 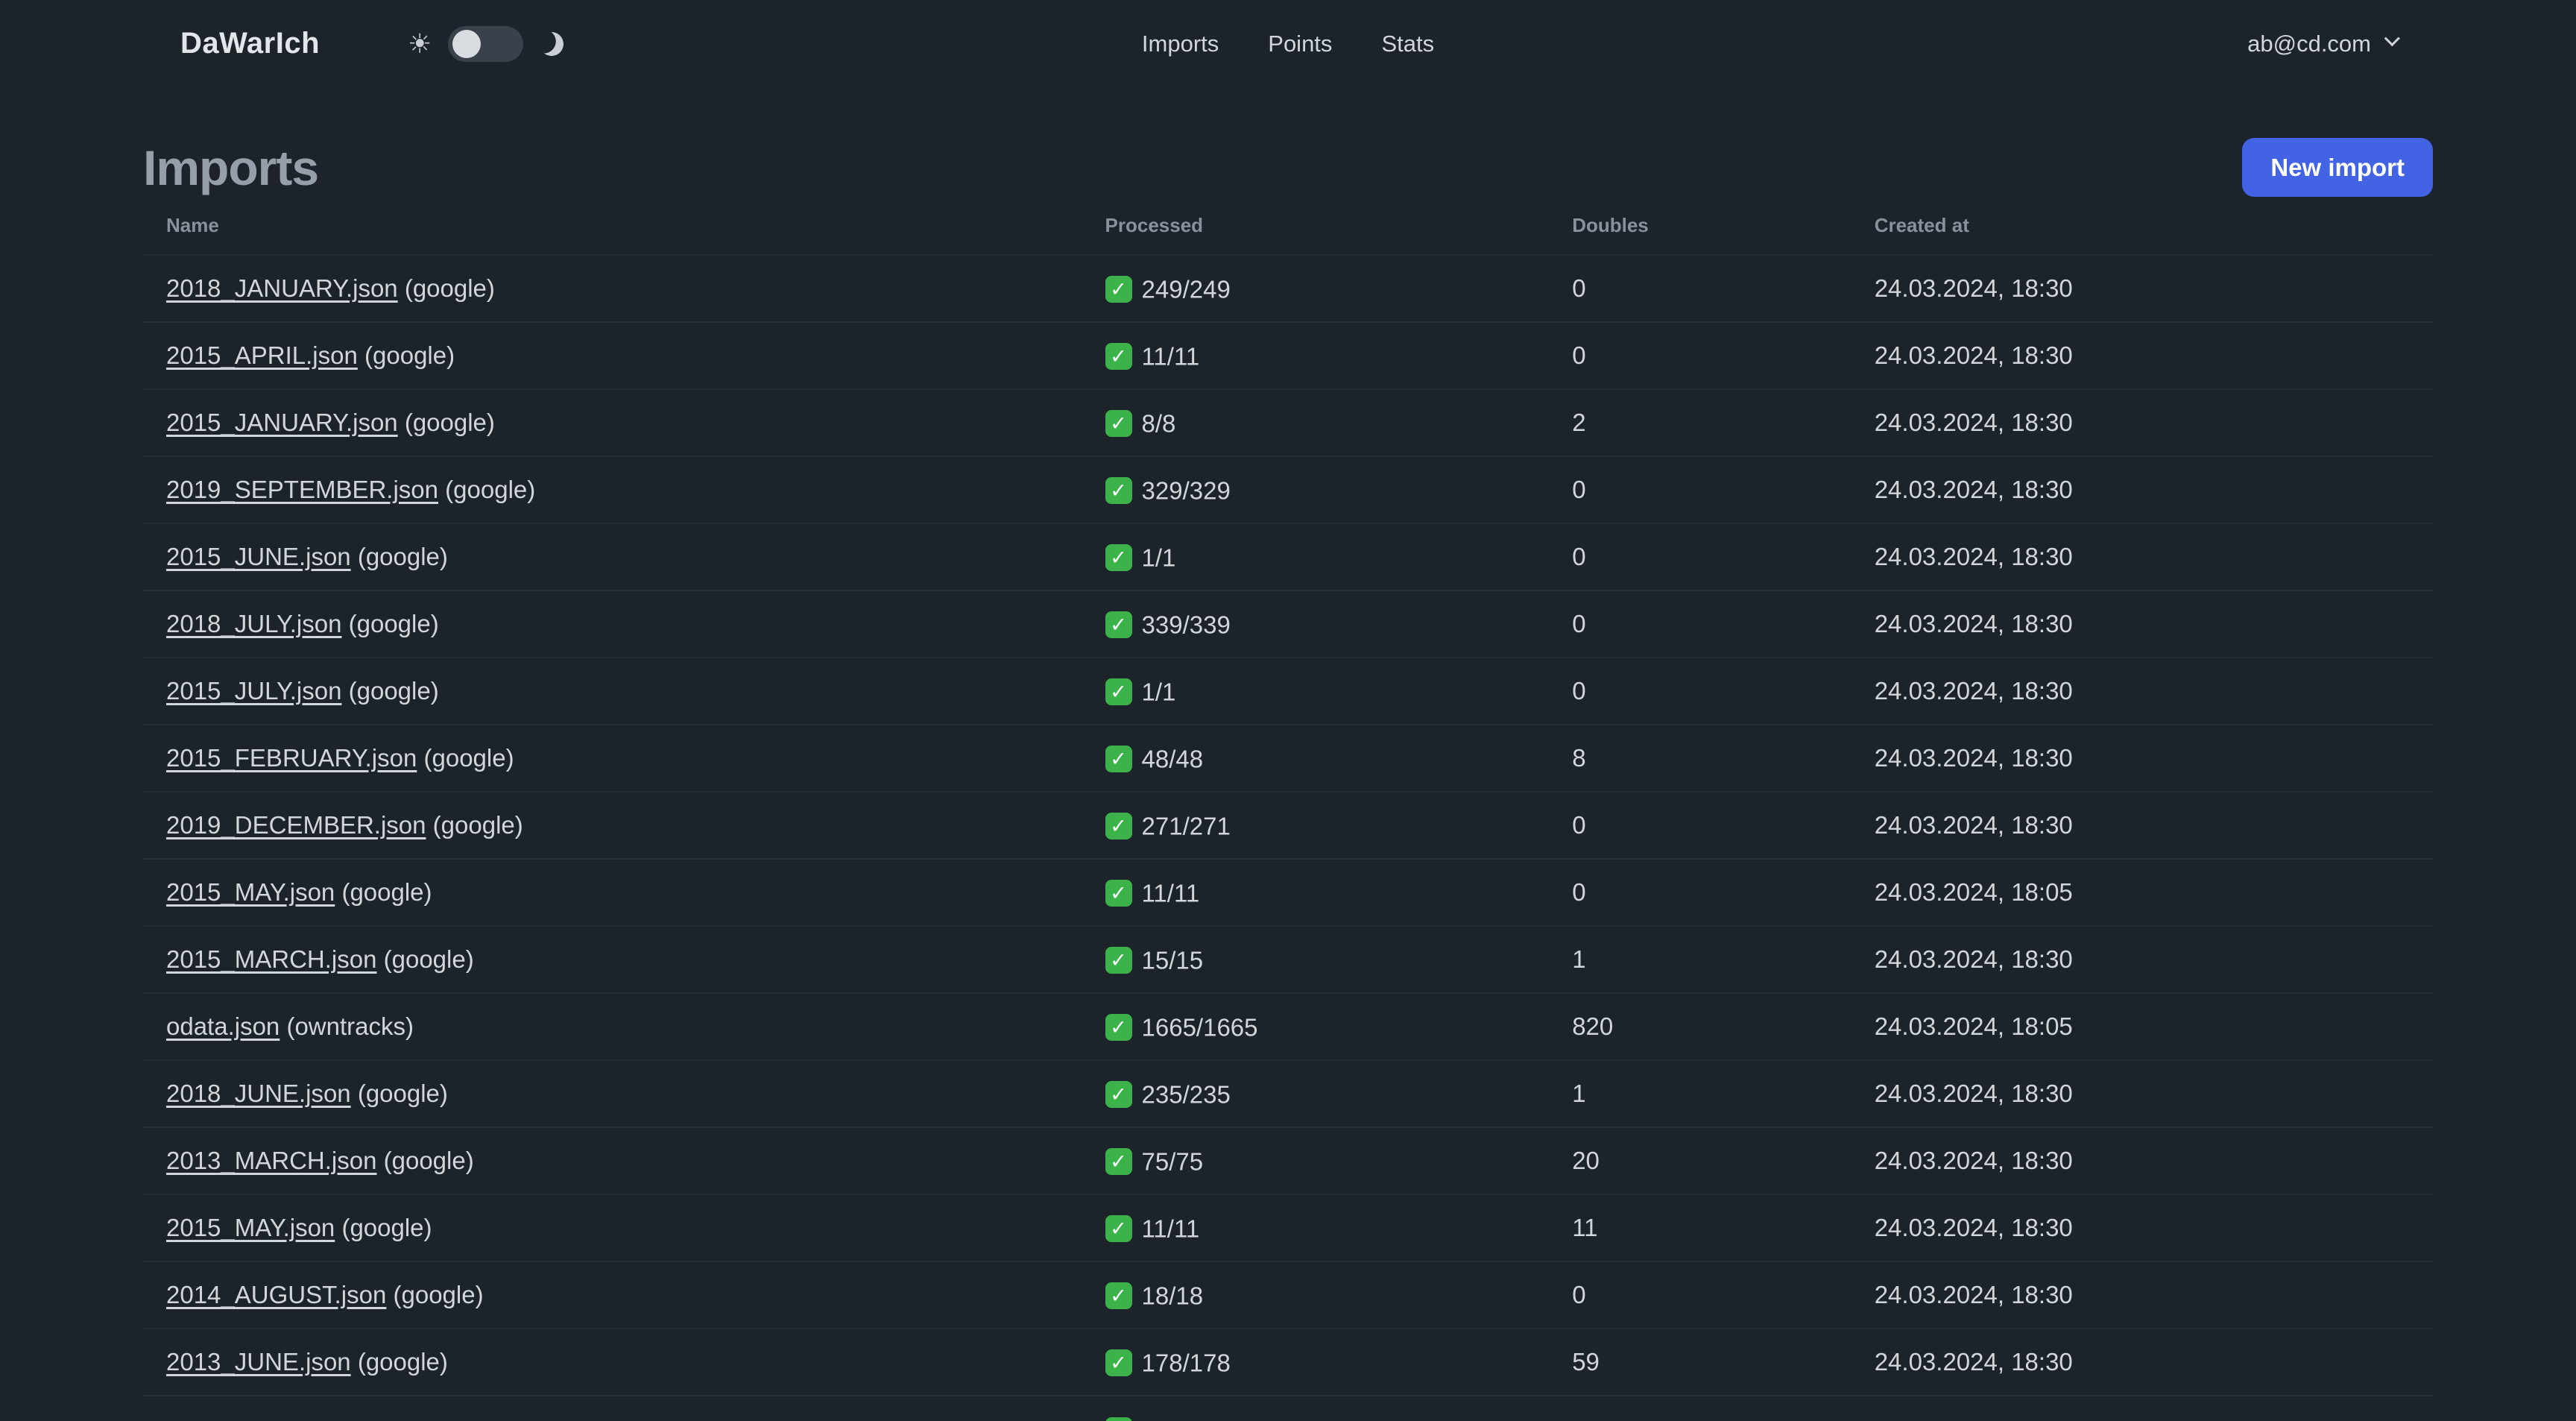 What do you see at coordinates (612, 624) in the screenshot?
I see `import-name-cell: 2018_JULY.json (google)` at bounding box center [612, 624].